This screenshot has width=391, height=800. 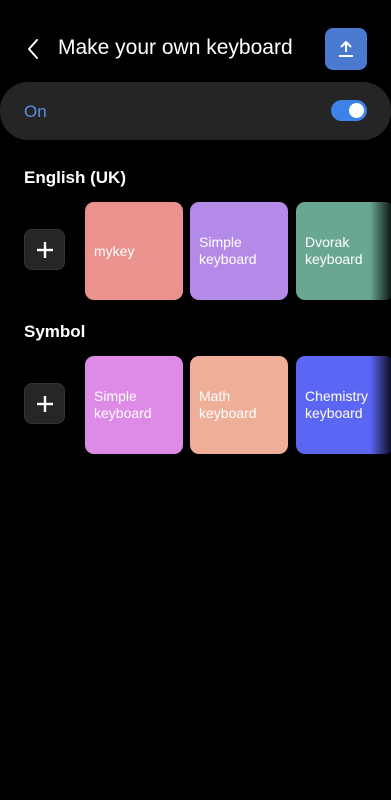 What do you see at coordinates (35, 111) in the screenshot?
I see `toggle-label: On` at bounding box center [35, 111].